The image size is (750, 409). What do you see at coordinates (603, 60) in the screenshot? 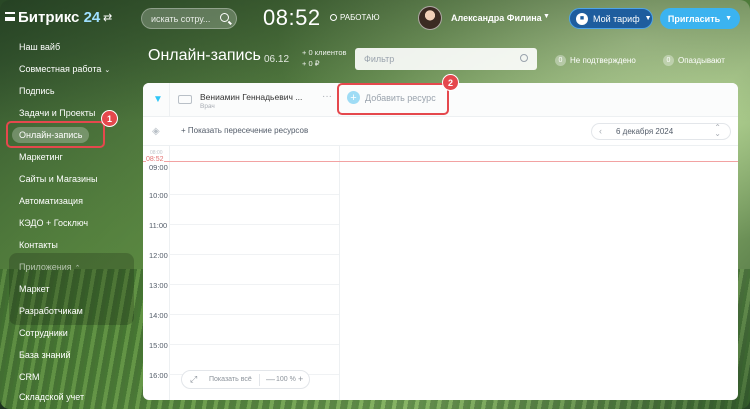
I see `legend-unconfirmed-label: Не подтверждено` at bounding box center [603, 60].